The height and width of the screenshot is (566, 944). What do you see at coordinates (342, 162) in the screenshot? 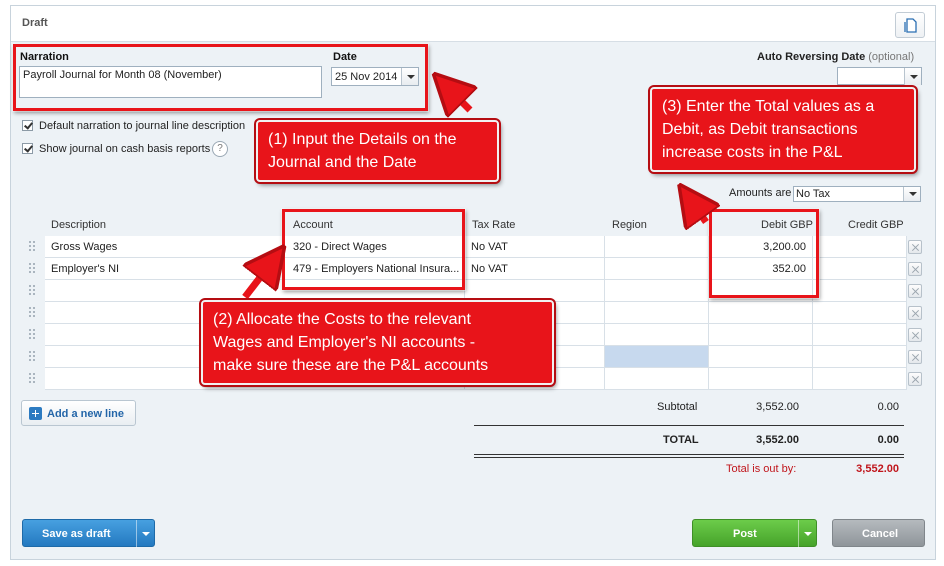
I see `callout-1-line: Journal and the Date` at bounding box center [342, 162].